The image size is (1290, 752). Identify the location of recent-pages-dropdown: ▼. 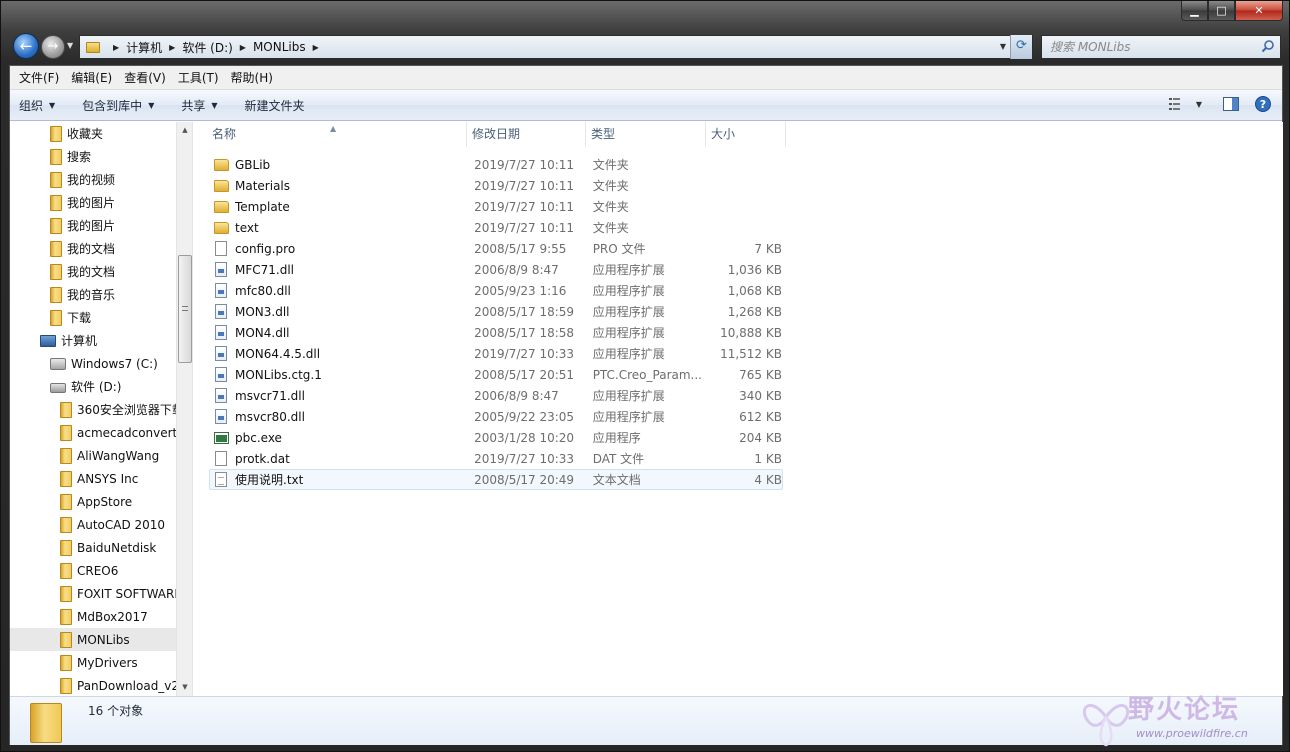
(70, 45).